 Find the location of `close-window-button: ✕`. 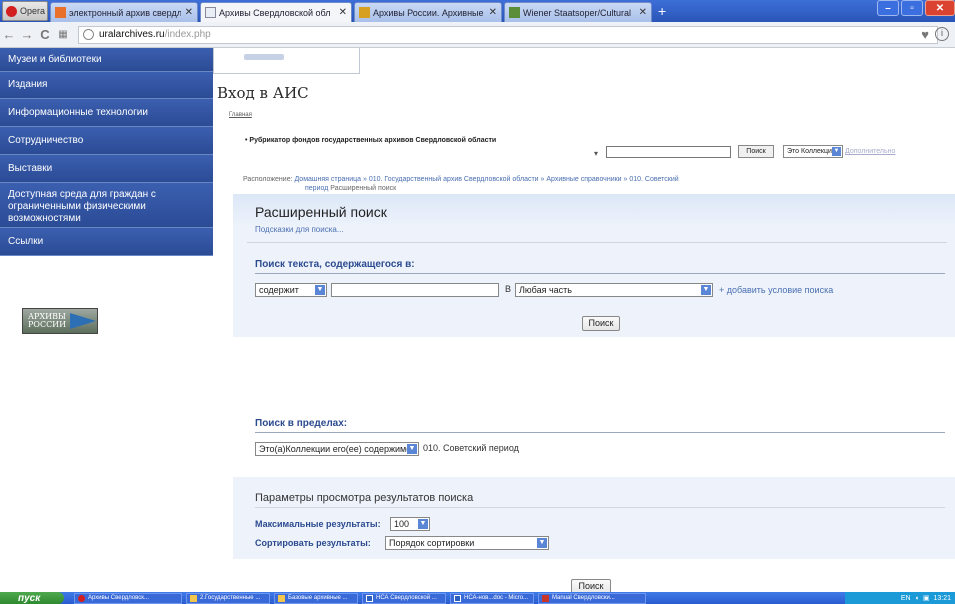

close-window-button: ✕ is located at coordinates (940, 8).